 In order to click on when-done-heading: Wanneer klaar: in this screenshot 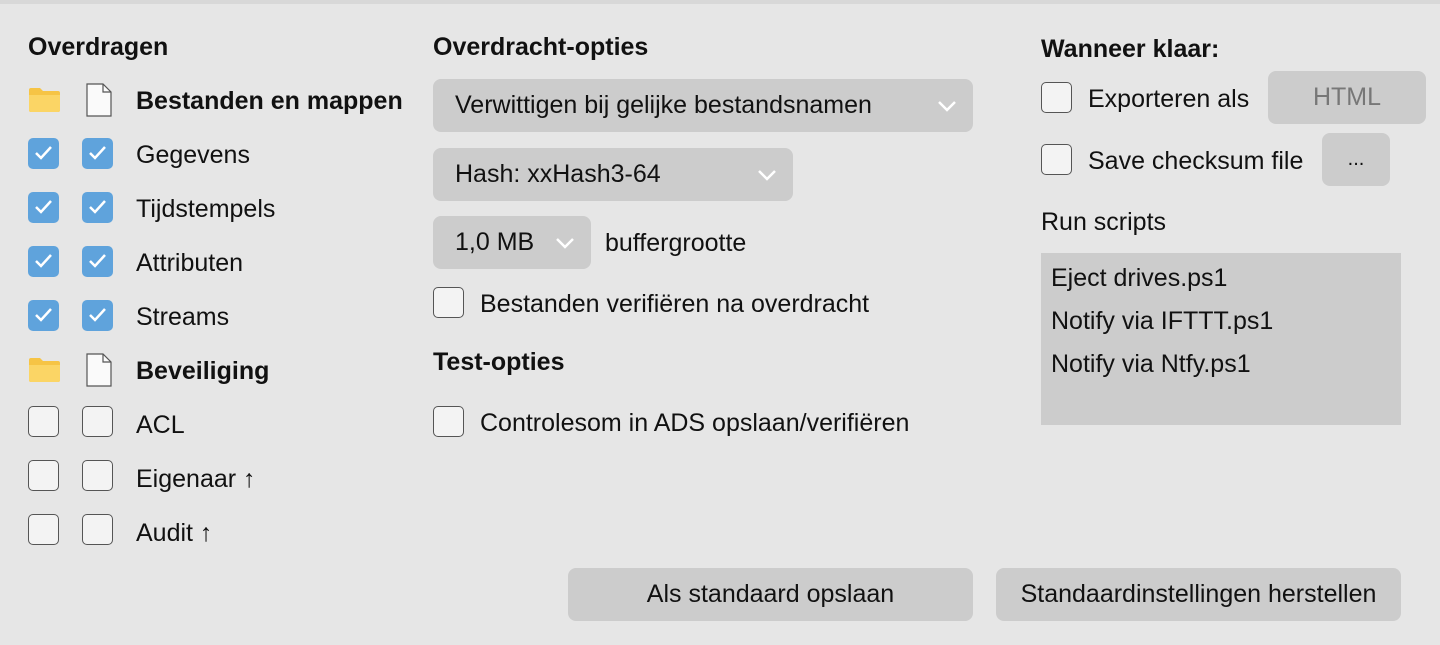, I will do `click(1130, 49)`.